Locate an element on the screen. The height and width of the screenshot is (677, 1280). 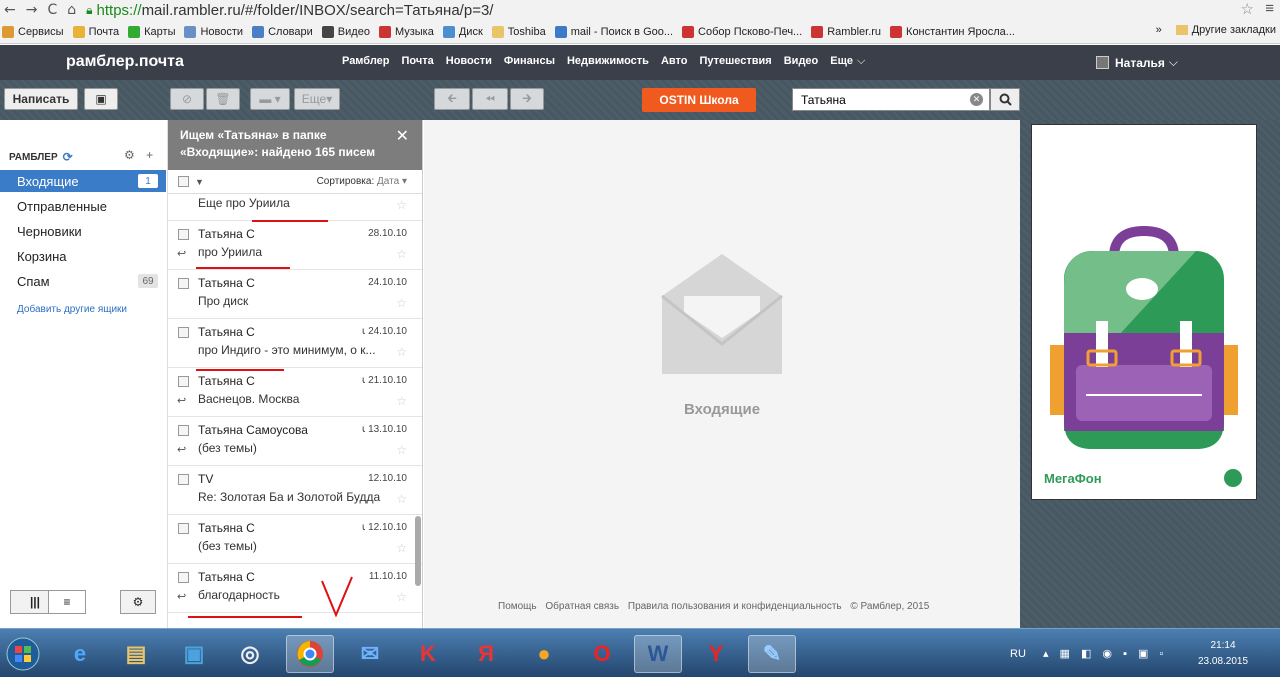
top-nav-link: Недвижимость is located at coordinates (608, 61).